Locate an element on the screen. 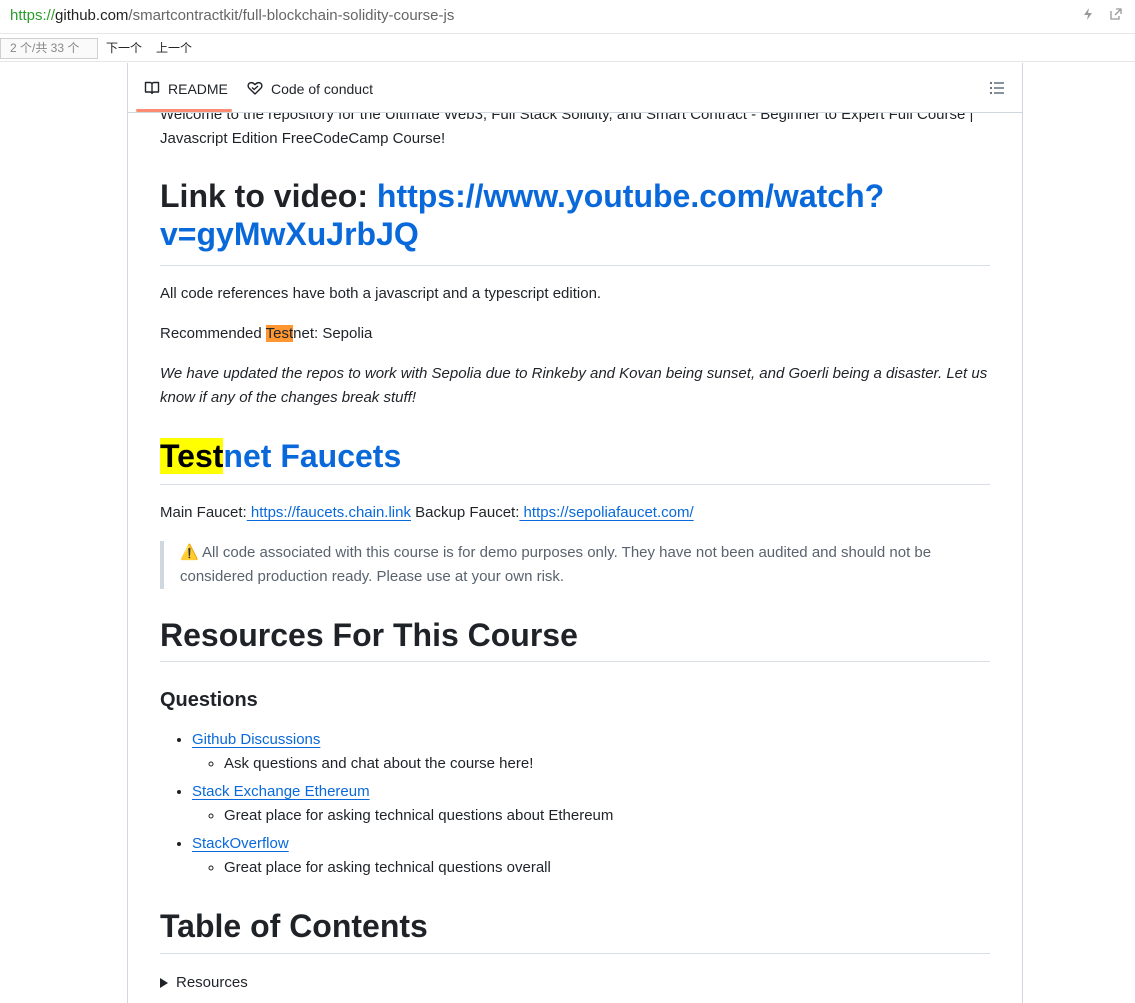  lightning-icon is located at coordinates (1088, 14).